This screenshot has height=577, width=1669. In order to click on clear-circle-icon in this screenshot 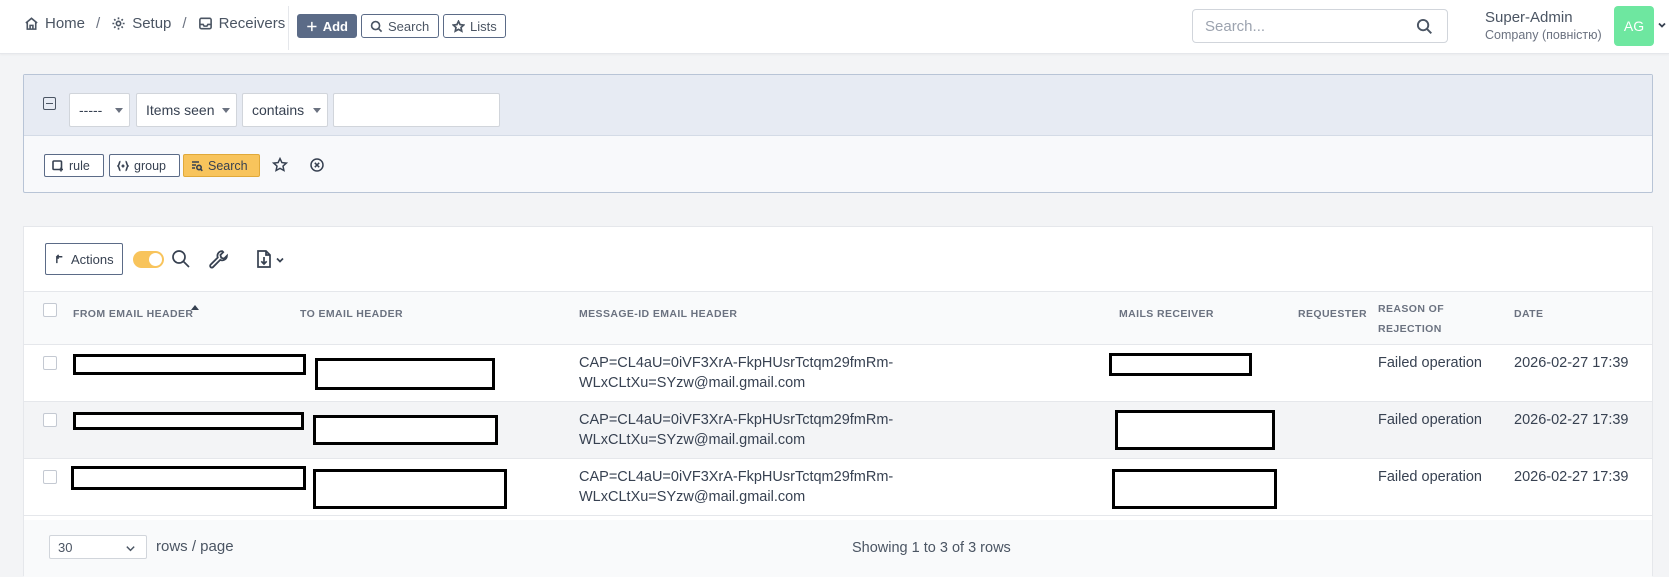, I will do `click(317, 165)`.